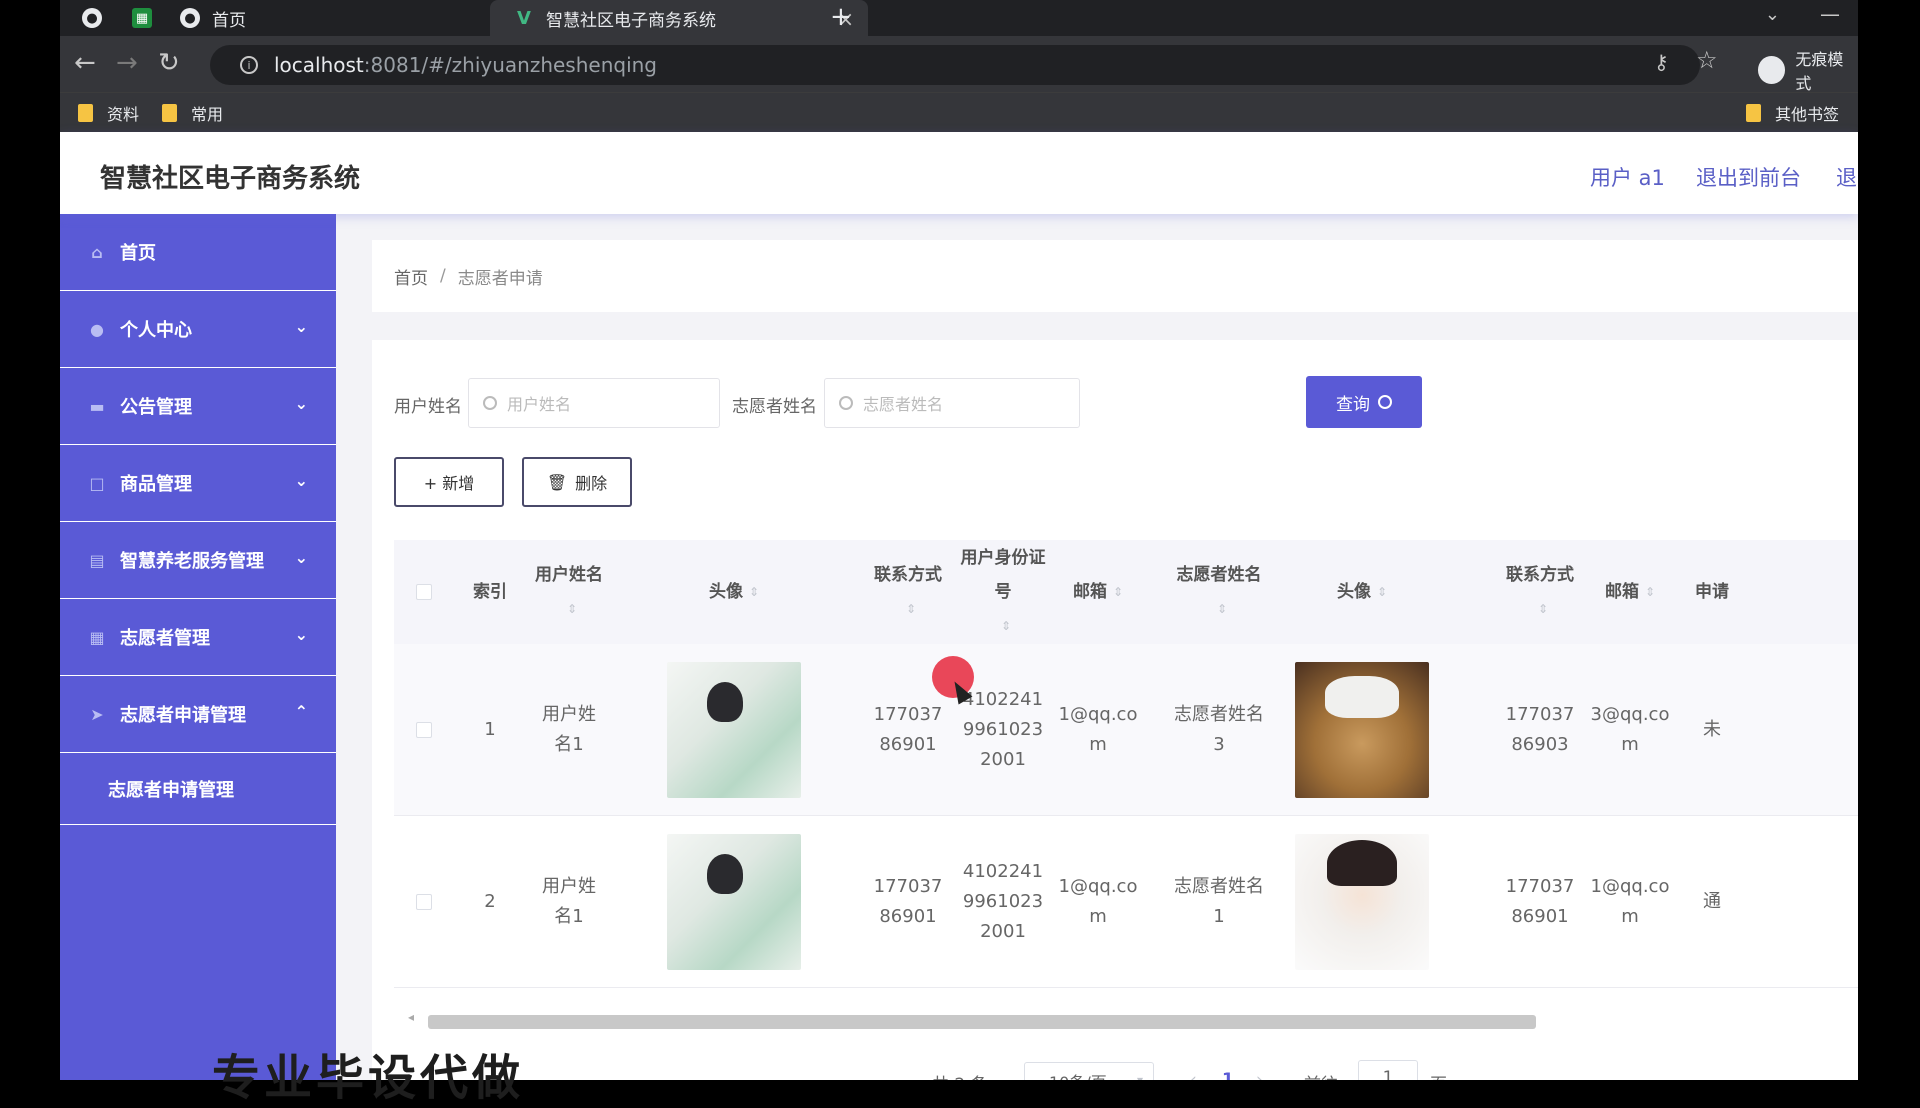 The width and height of the screenshot is (1920, 1108). What do you see at coordinates (127, 63) in the screenshot?
I see `forward-arrow-icon: →` at bounding box center [127, 63].